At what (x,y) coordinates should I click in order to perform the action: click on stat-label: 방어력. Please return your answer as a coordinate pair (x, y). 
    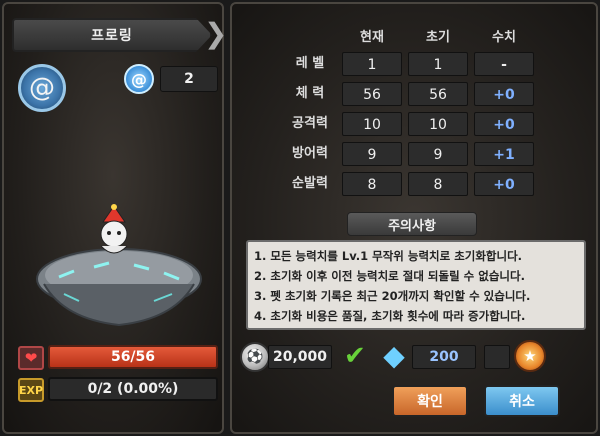
    Looking at the image, I should click on (310, 153).